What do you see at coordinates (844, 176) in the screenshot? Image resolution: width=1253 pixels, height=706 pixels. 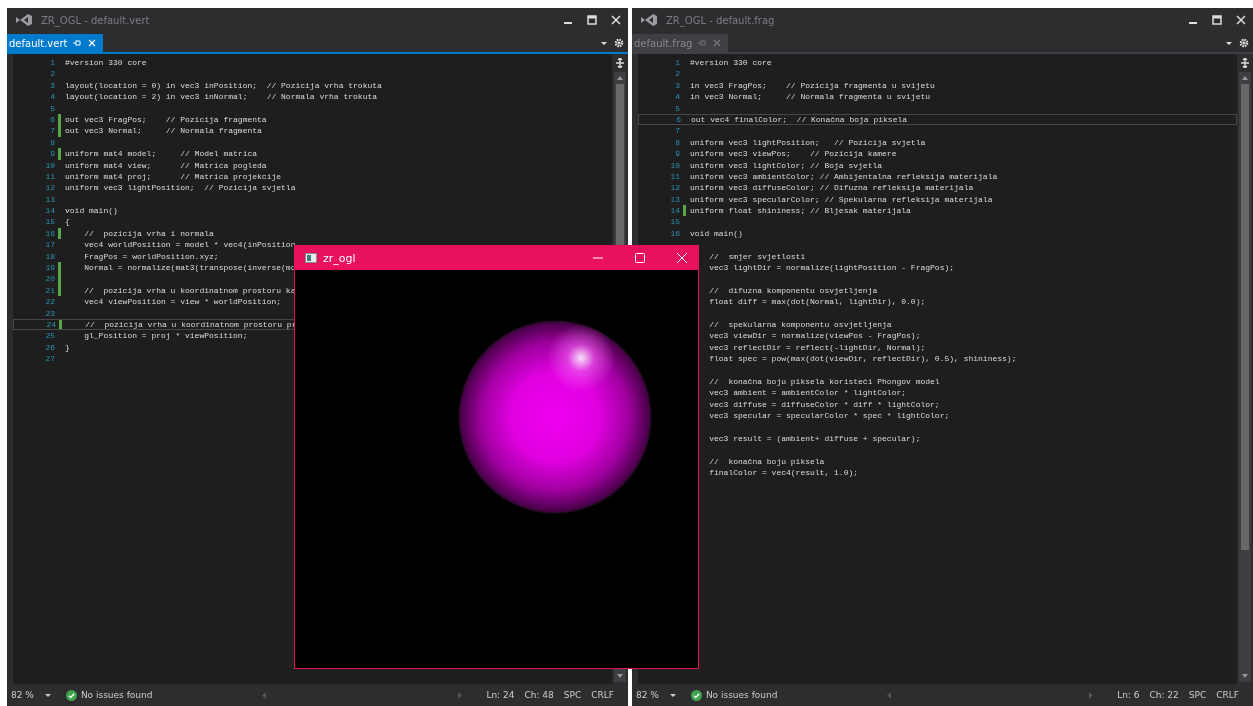 I see `code-line: uniform vec3 ambientColor; // Ambijentalna refleksija materijala` at bounding box center [844, 176].